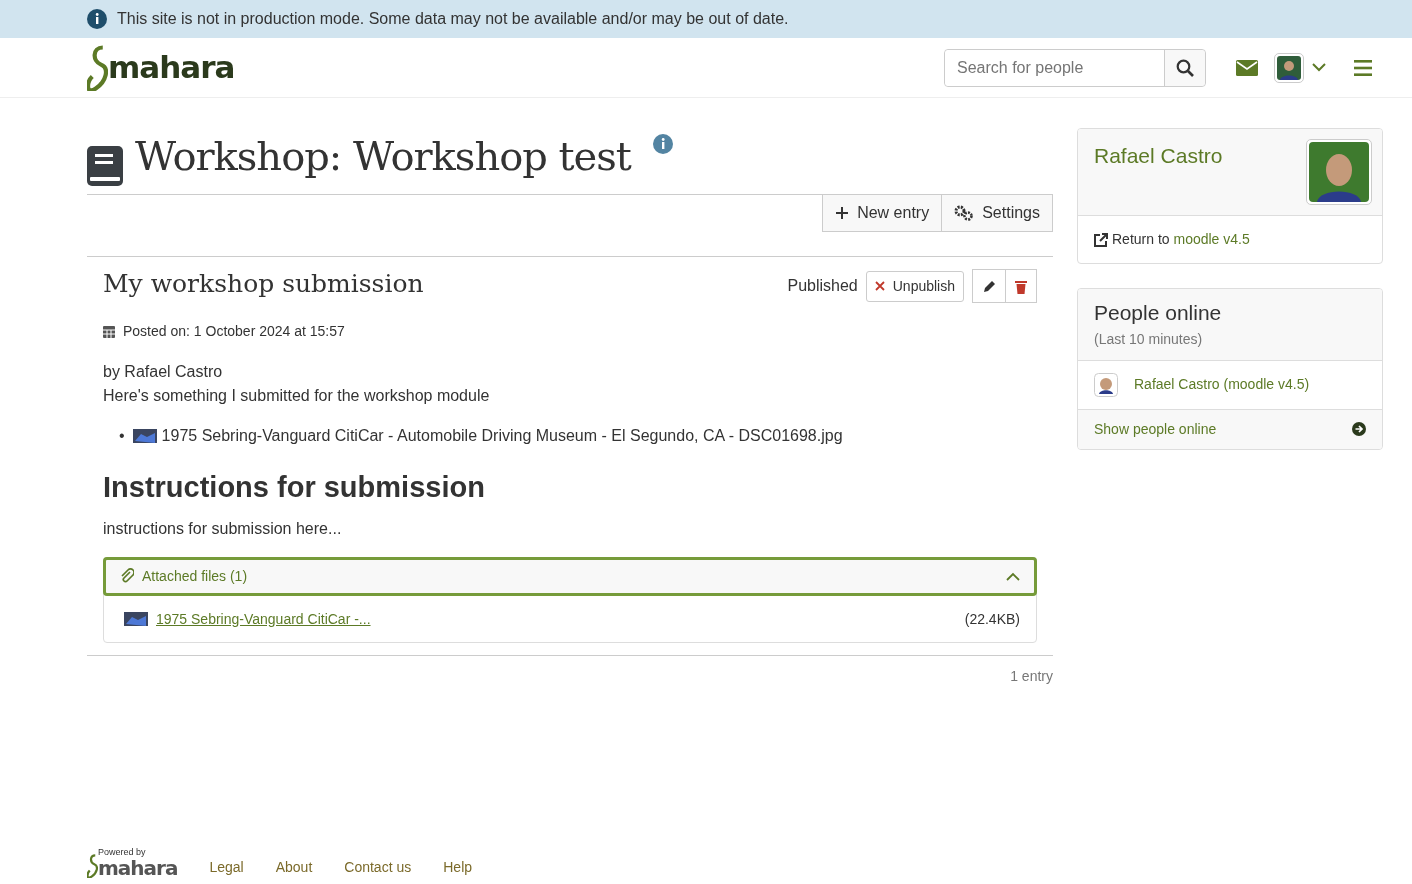 This screenshot has width=1412, height=884. What do you see at coordinates (964, 213) in the screenshot?
I see `gears-icon` at bounding box center [964, 213].